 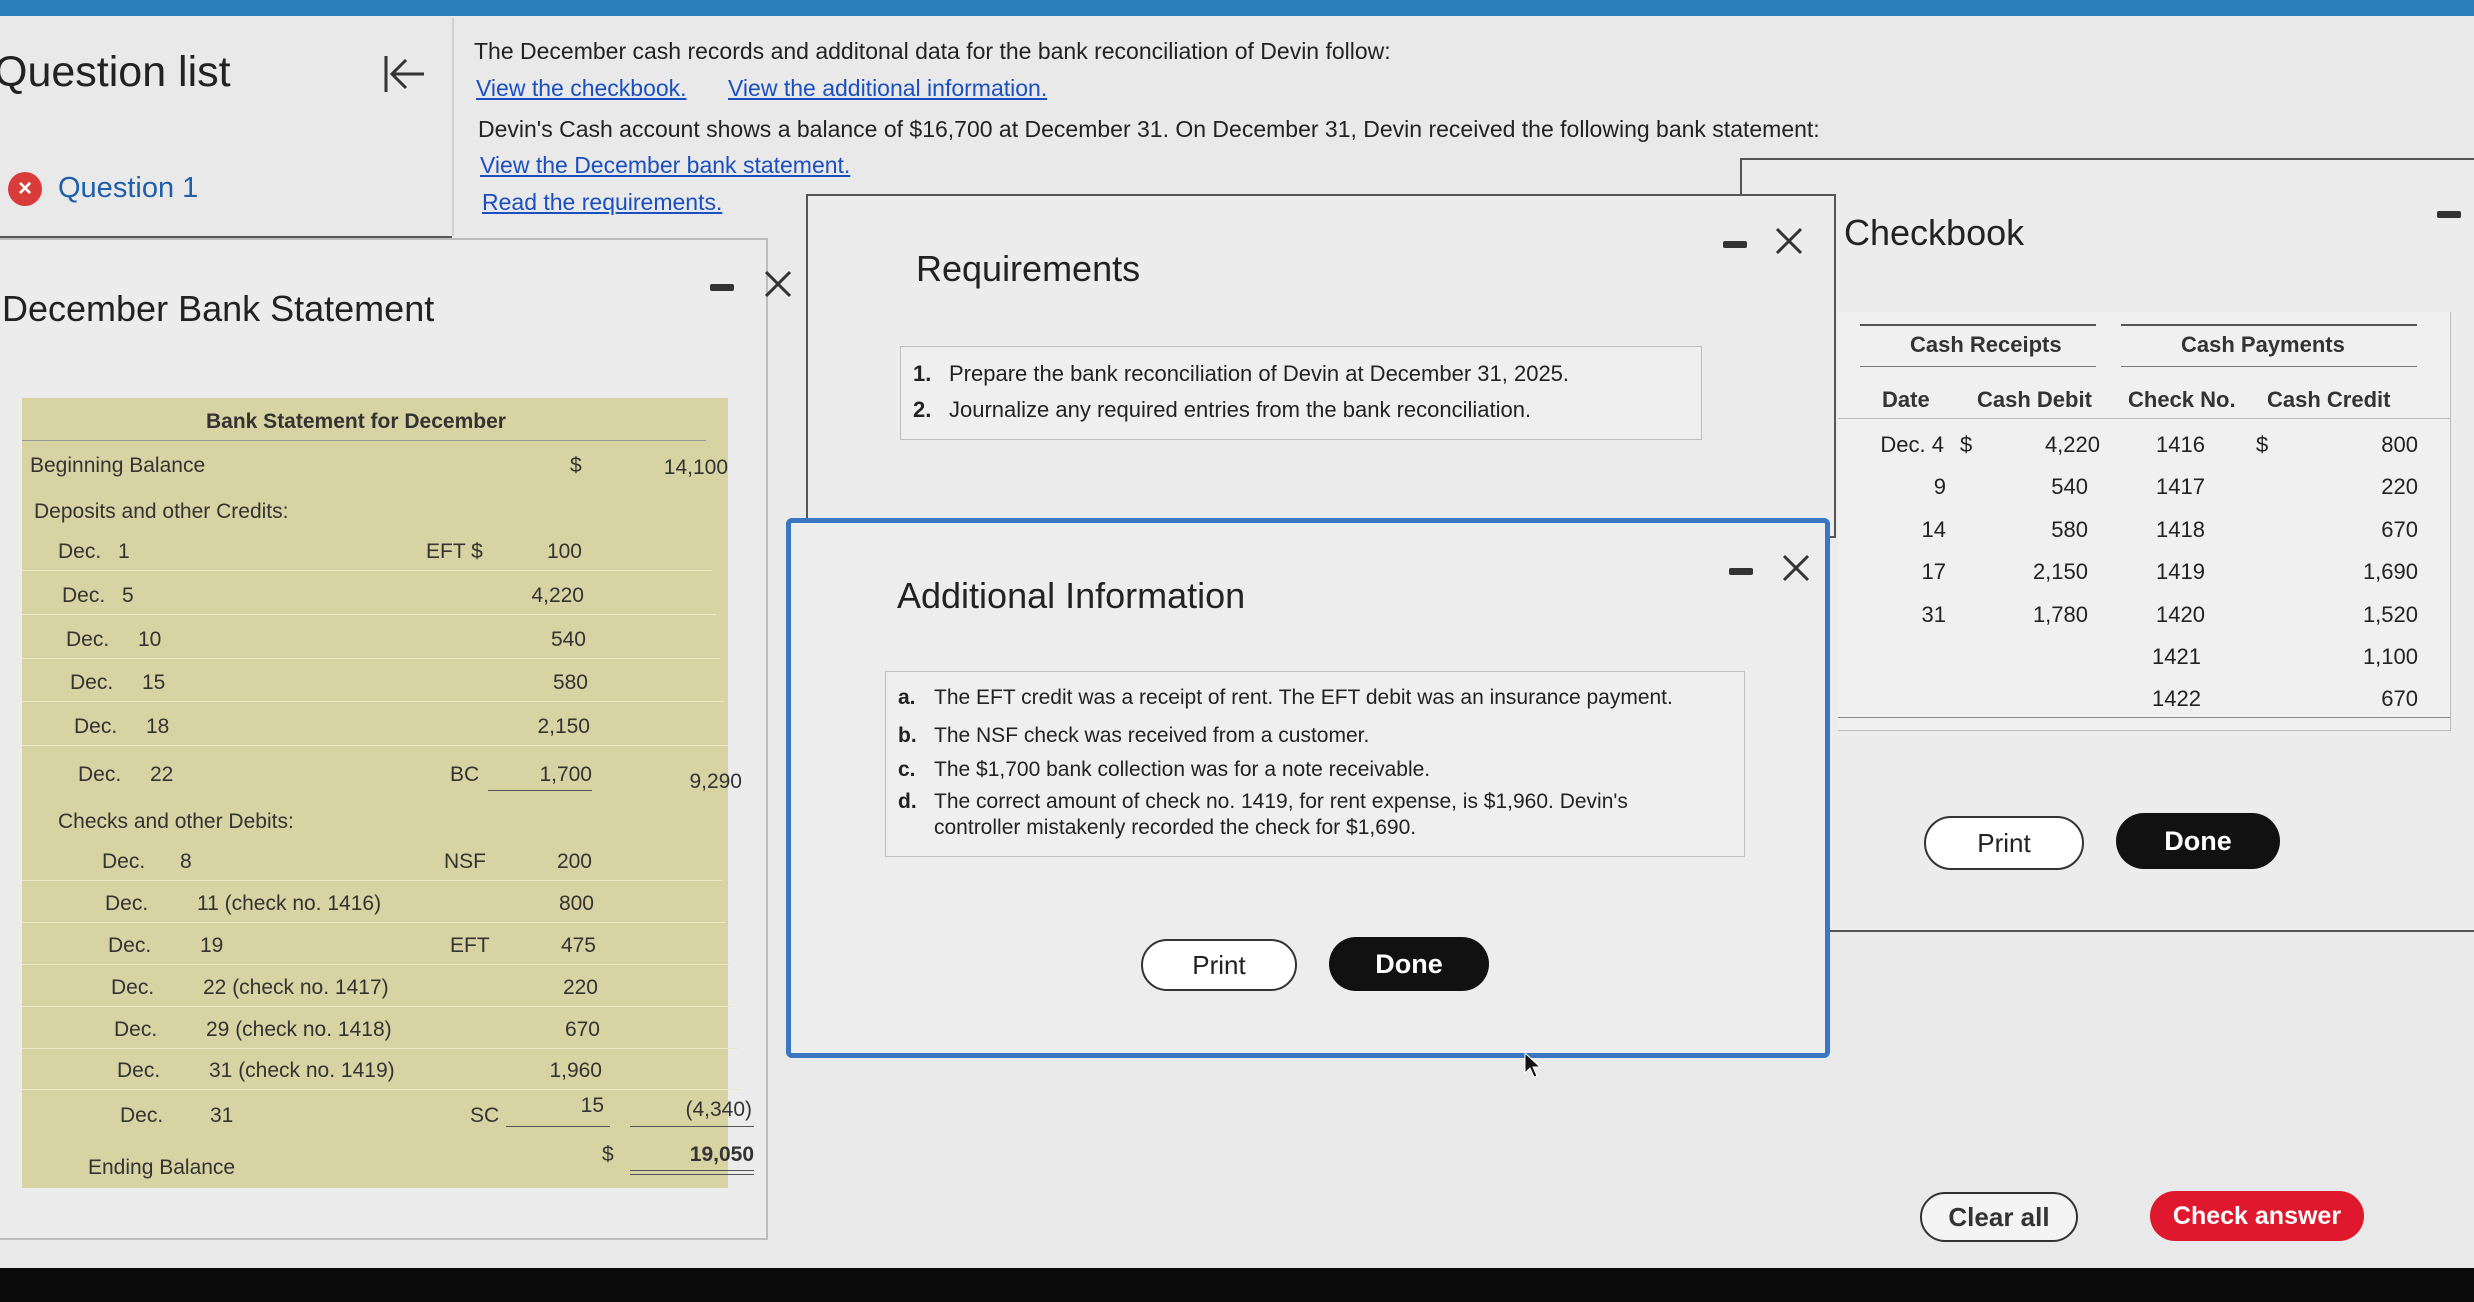 I want to click on check-amount: 200, so click(x=574, y=861).